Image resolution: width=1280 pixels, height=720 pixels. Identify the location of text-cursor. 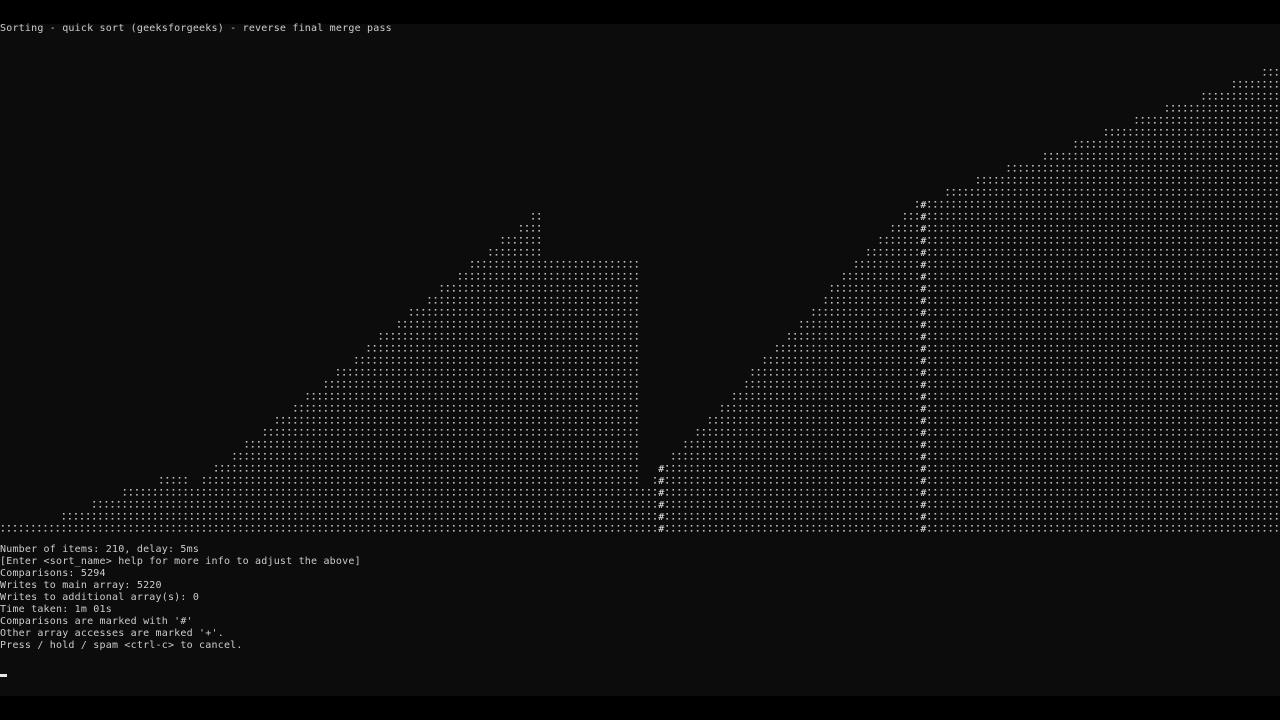
(3, 675).